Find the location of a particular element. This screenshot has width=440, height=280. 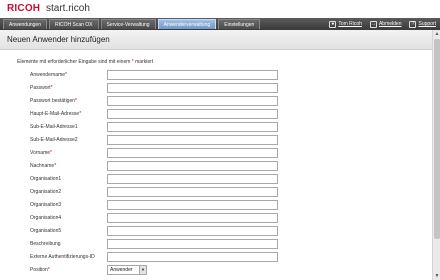

tab-ricoh-scan-ox: RICOH Scan OX is located at coordinates (73, 24).